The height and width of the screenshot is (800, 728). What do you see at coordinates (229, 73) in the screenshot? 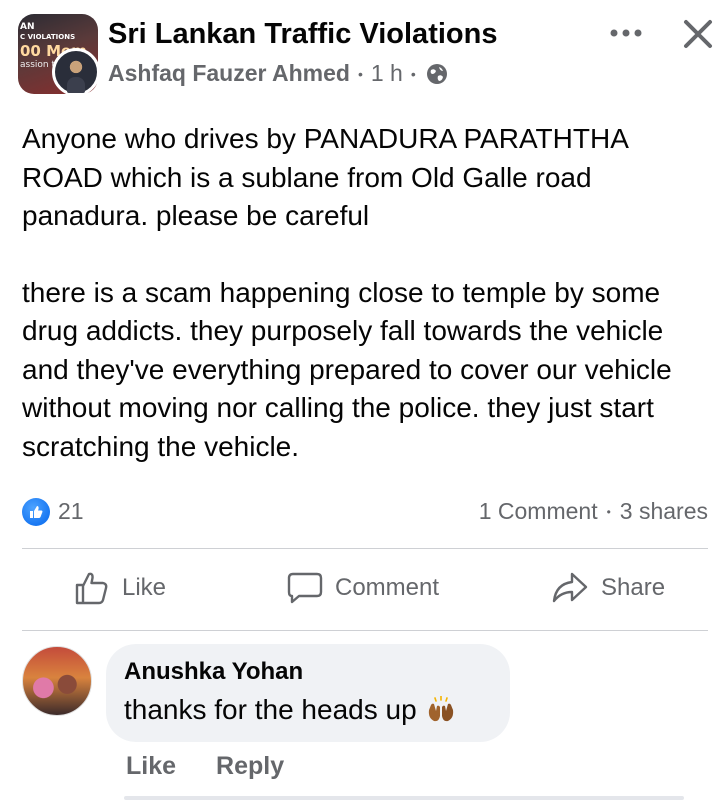
I see `author-name: Ashfaq Fauzer Ahmed` at bounding box center [229, 73].